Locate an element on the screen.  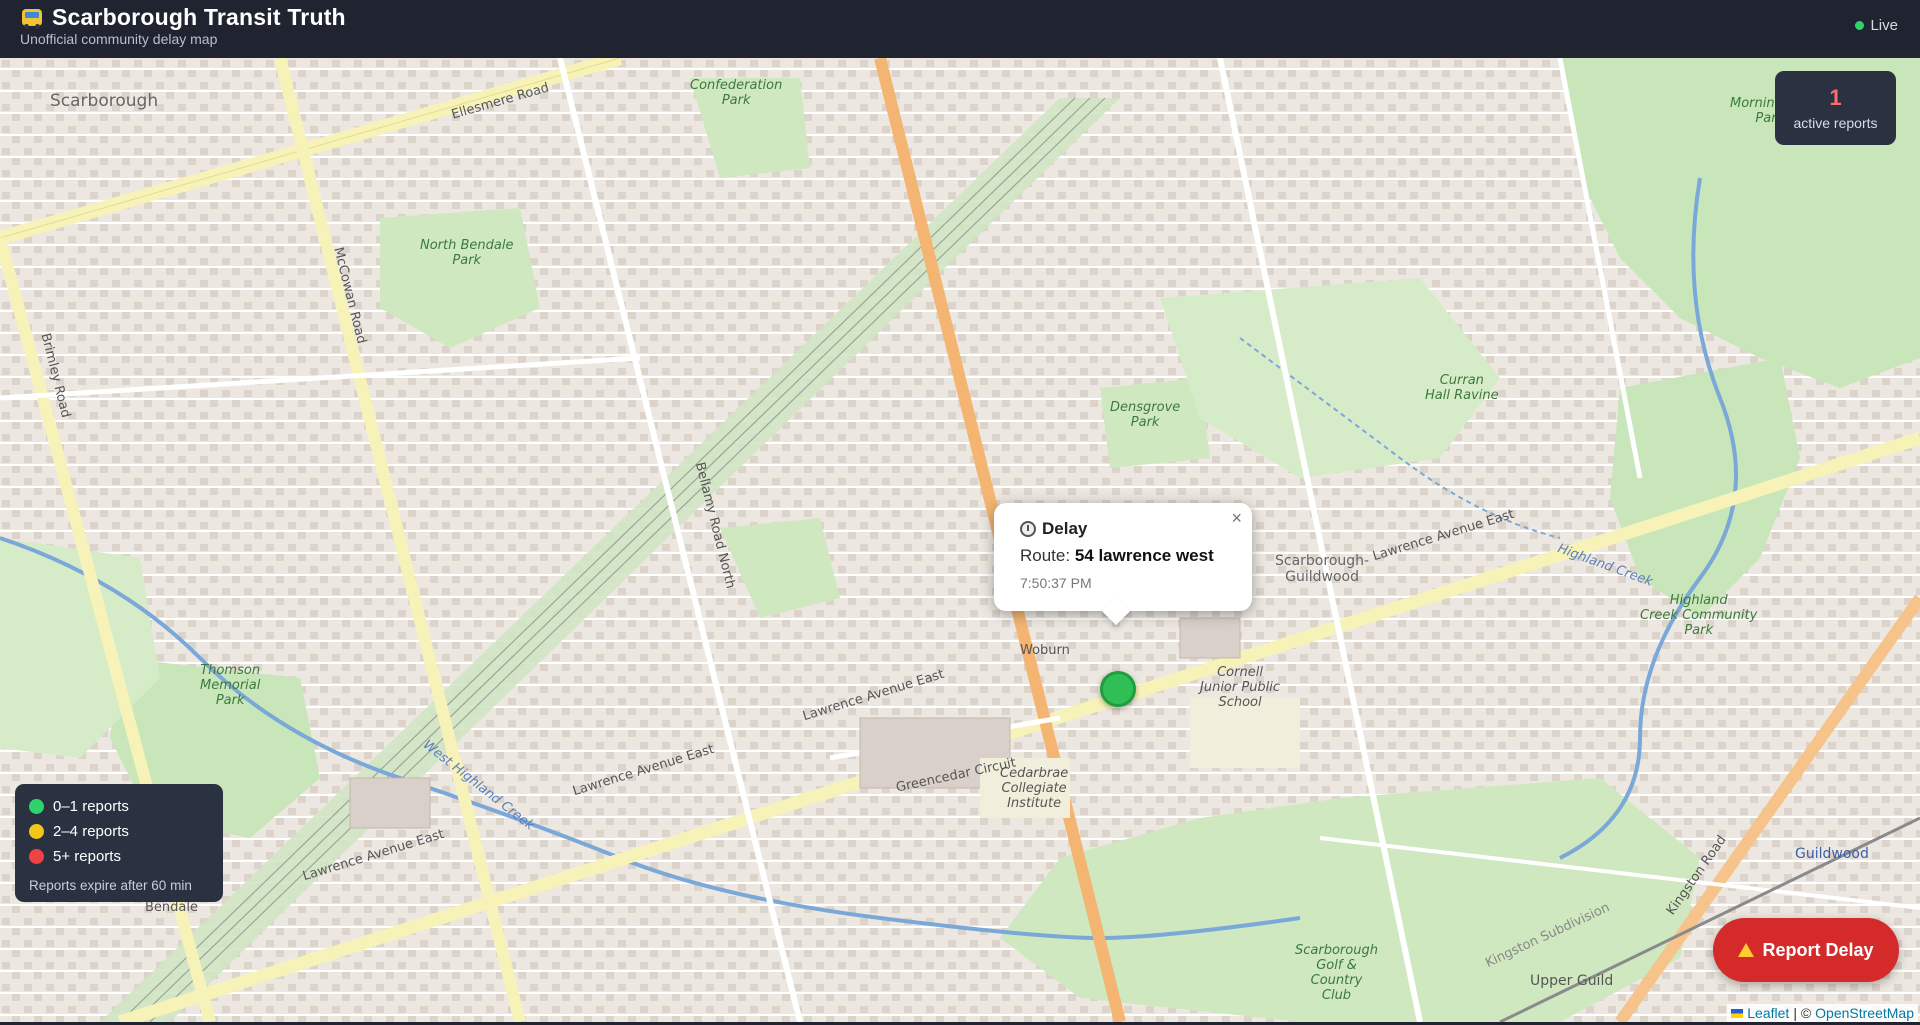
app-subtitle: Unofficial community delay map is located at coordinates (119, 39).